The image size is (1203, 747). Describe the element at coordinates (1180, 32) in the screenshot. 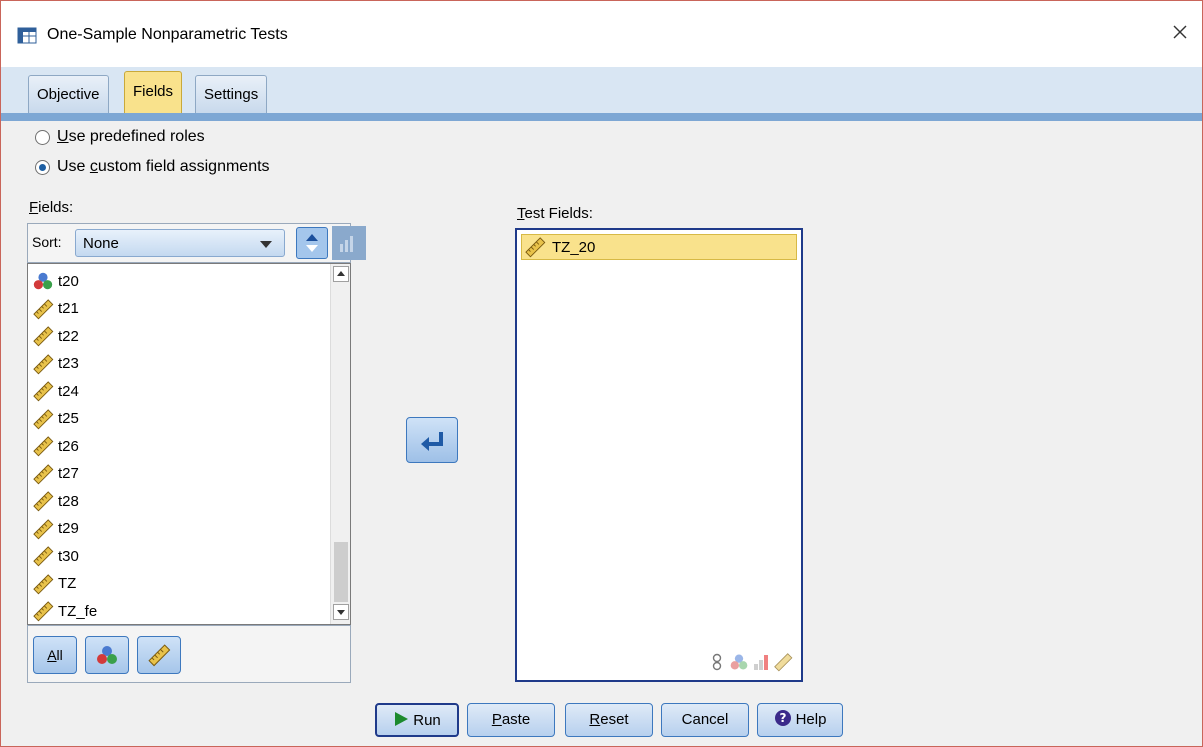

I see `close-icon` at that location.